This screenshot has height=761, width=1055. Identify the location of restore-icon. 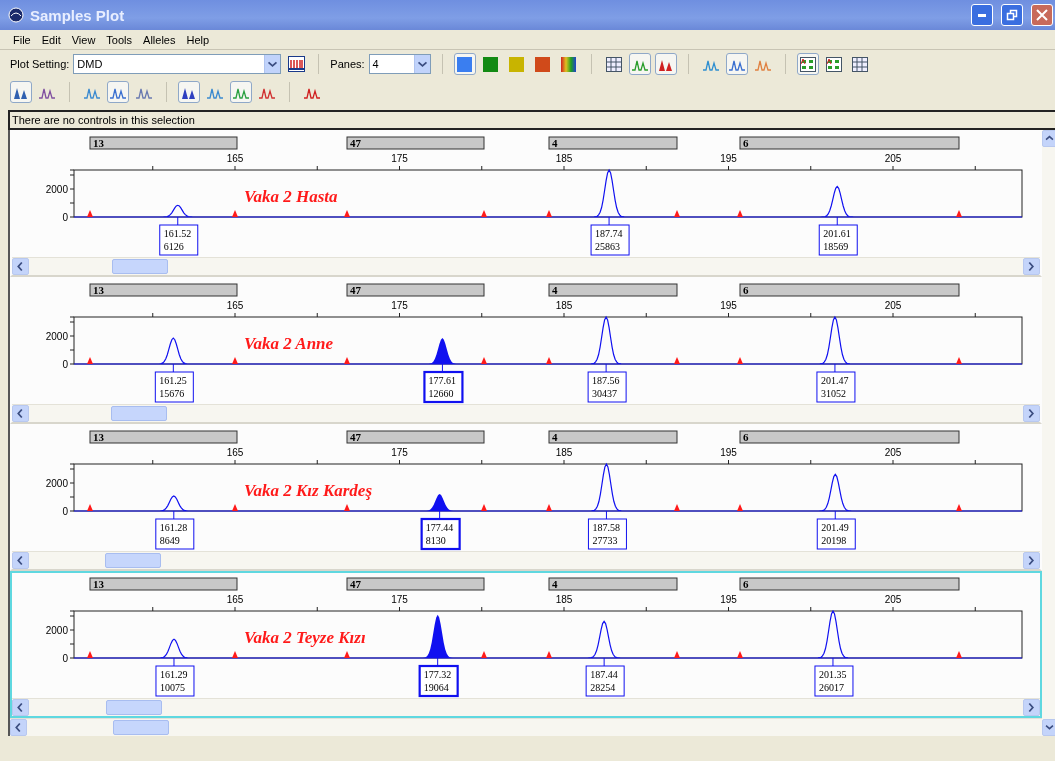
(1012, 15).